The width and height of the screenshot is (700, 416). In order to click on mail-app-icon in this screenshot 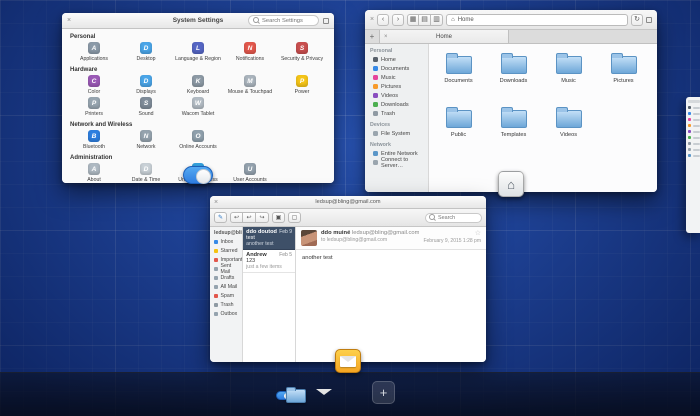, I will do `click(348, 361)`.